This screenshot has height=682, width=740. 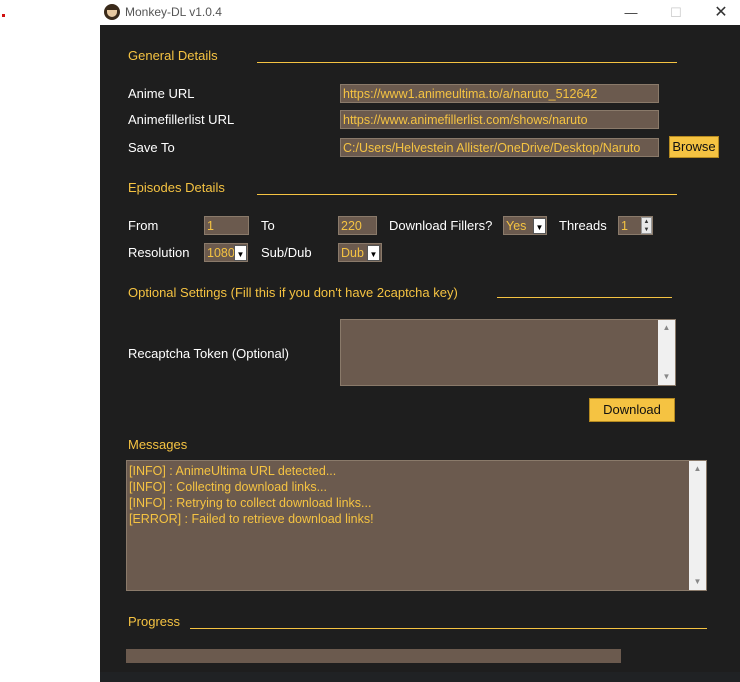 What do you see at coordinates (159, 252) in the screenshot?
I see `resolution-label: Resolution` at bounding box center [159, 252].